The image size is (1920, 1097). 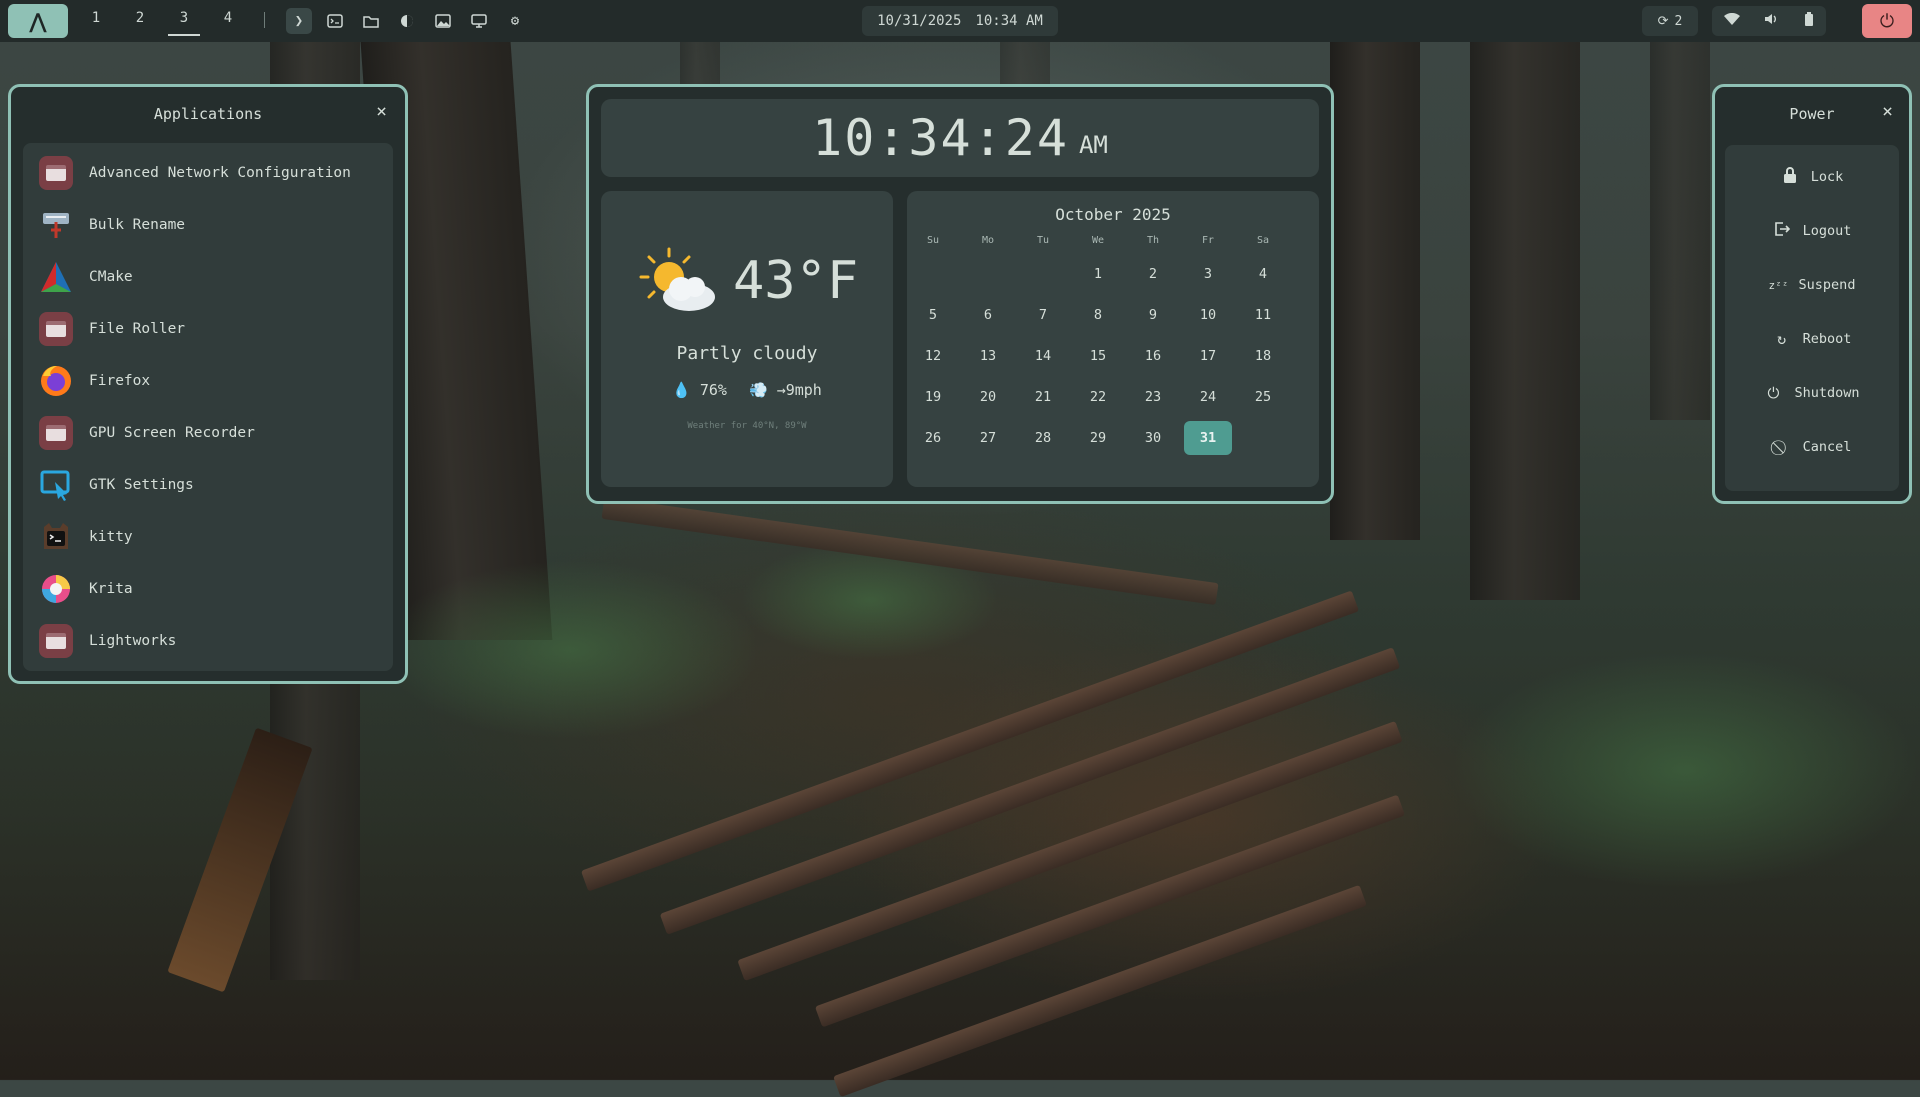 I want to click on system-tray, so click(x=1769, y=21).